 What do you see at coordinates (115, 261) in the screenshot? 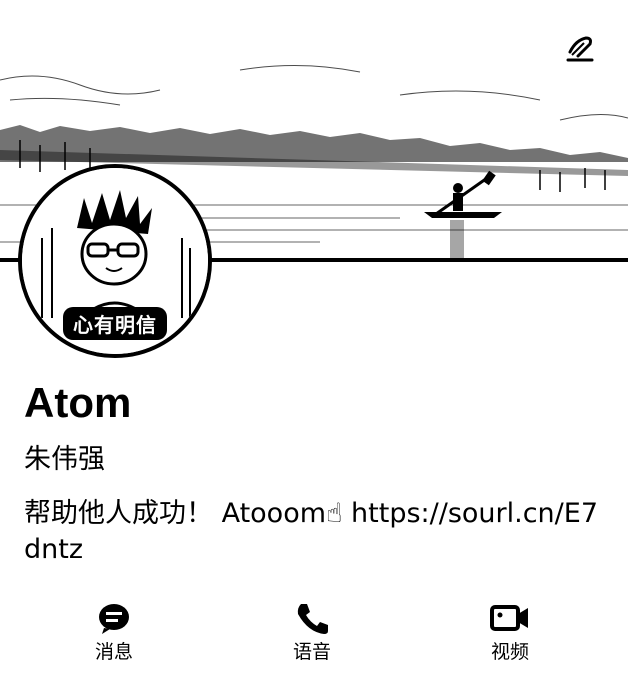
I see `avatar: 心有明信` at bounding box center [115, 261].